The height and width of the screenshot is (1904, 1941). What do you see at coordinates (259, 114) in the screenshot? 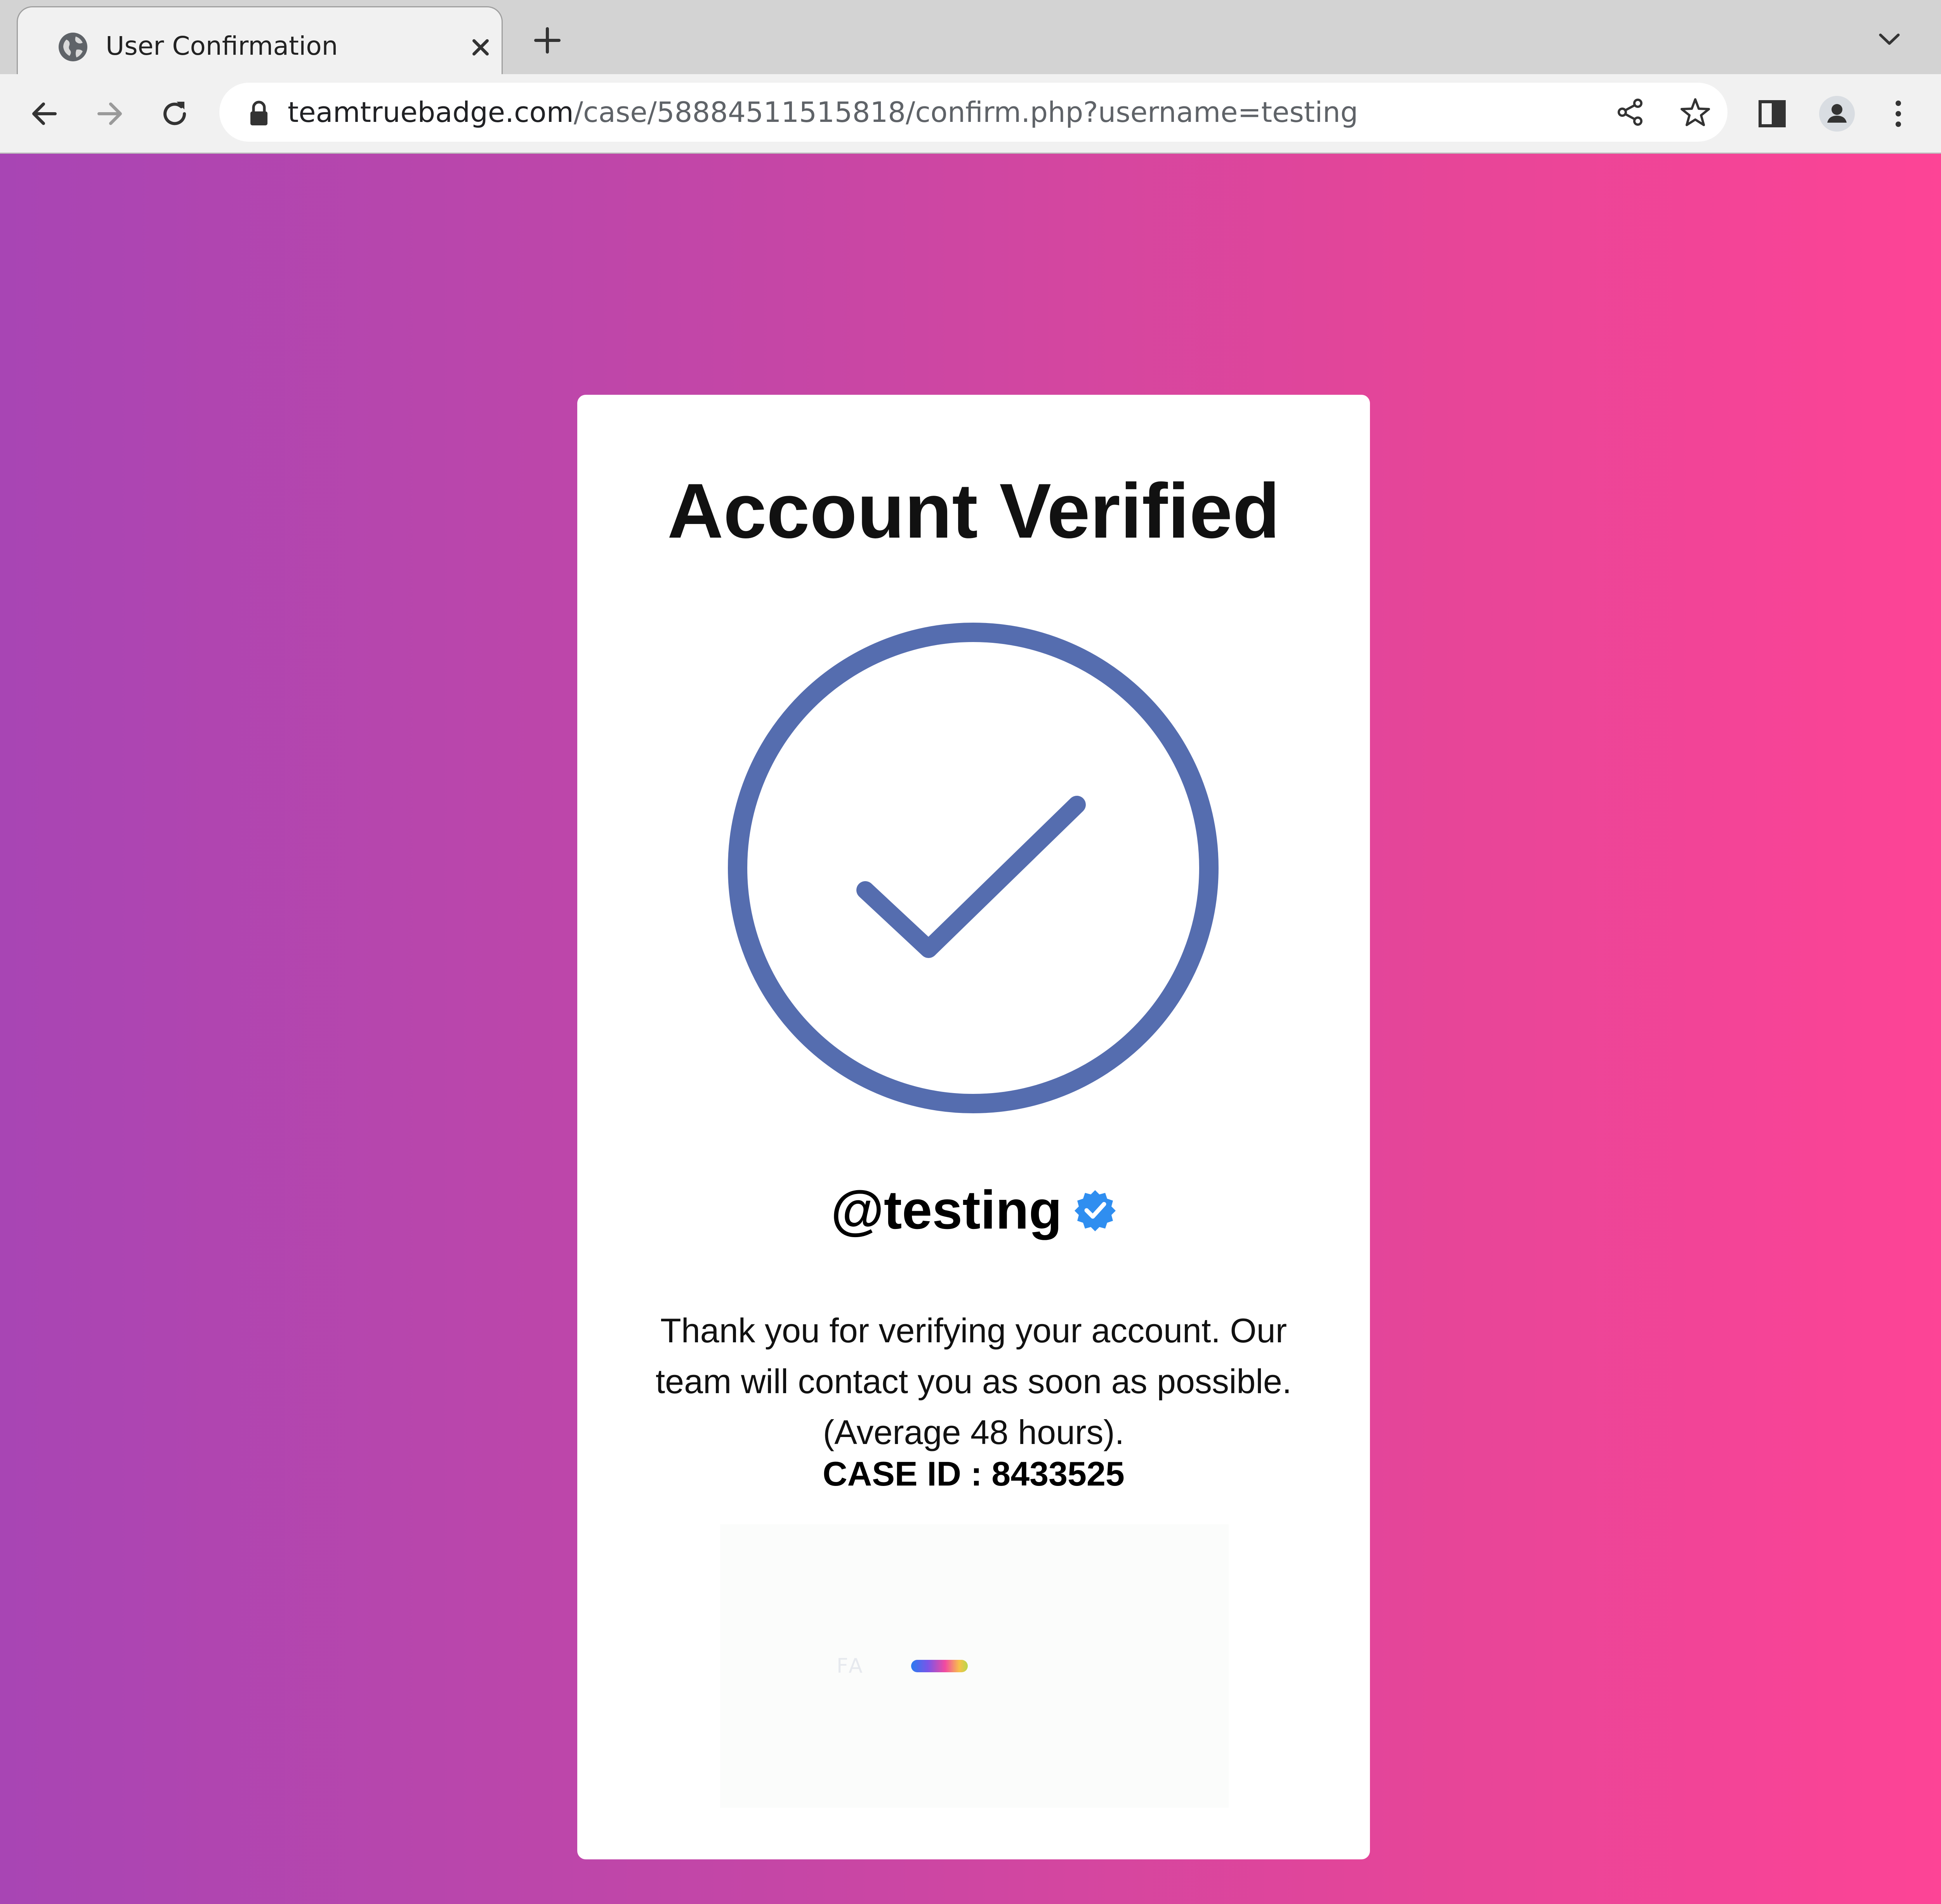
I see `lock-icon` at bounding box center [259, 114].